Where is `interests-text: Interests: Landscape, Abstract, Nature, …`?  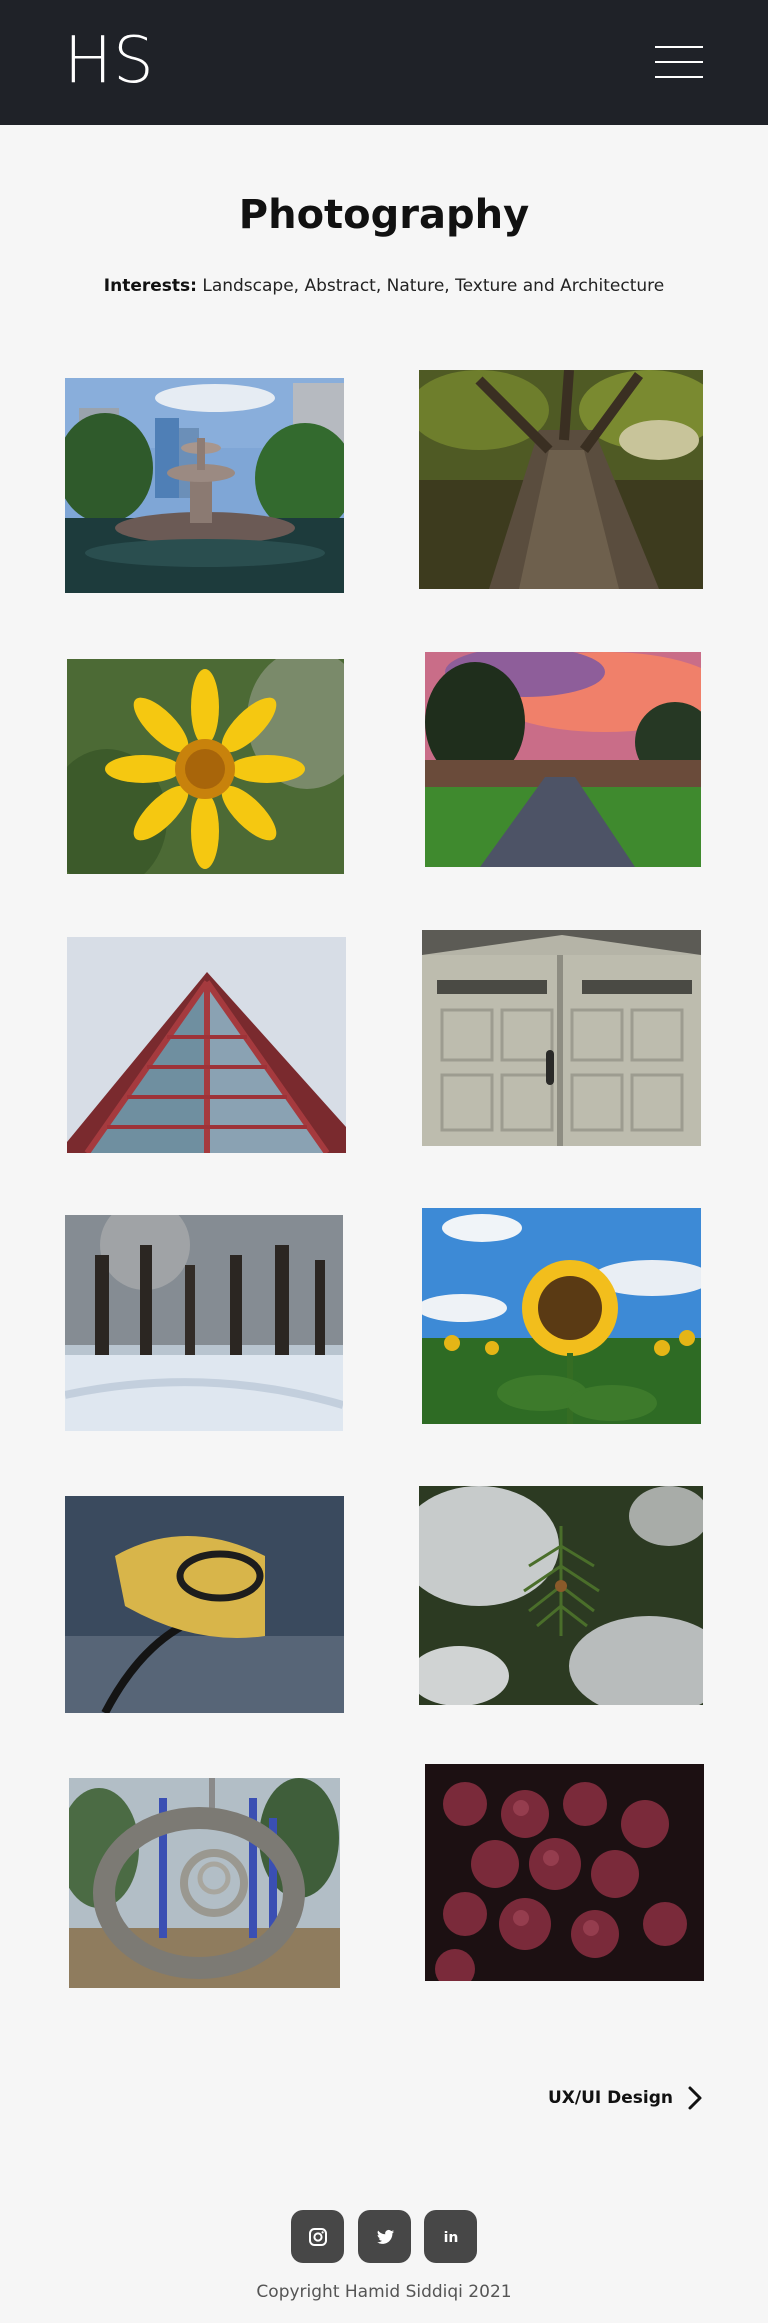
interests-text: Interests: Landscape, Abstract, Nature, … is located at coordinates (384, 286).